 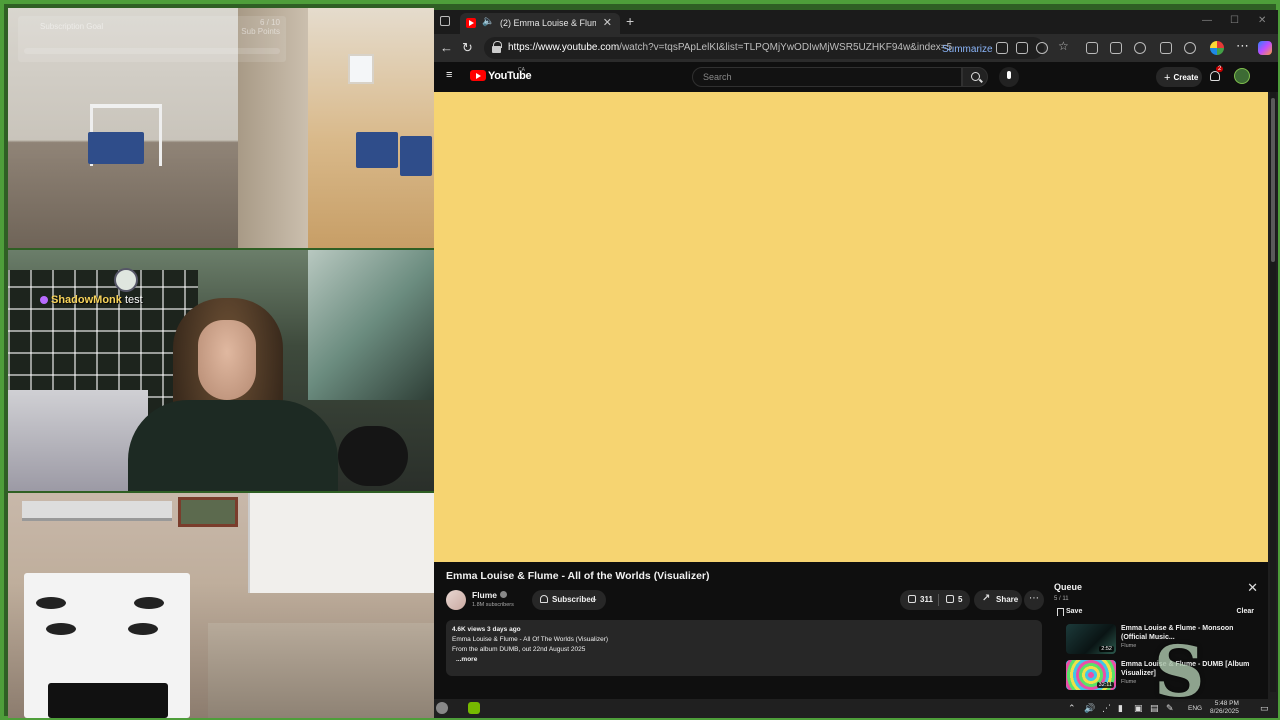 I want to click on notifications-bell-icon, so click(x=1215, y=76).